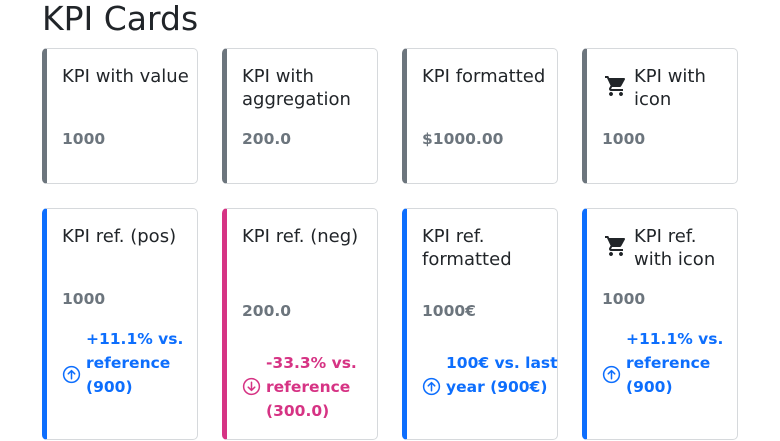  I want to click on kpi-title: KPI formatted, so click(484, 76).